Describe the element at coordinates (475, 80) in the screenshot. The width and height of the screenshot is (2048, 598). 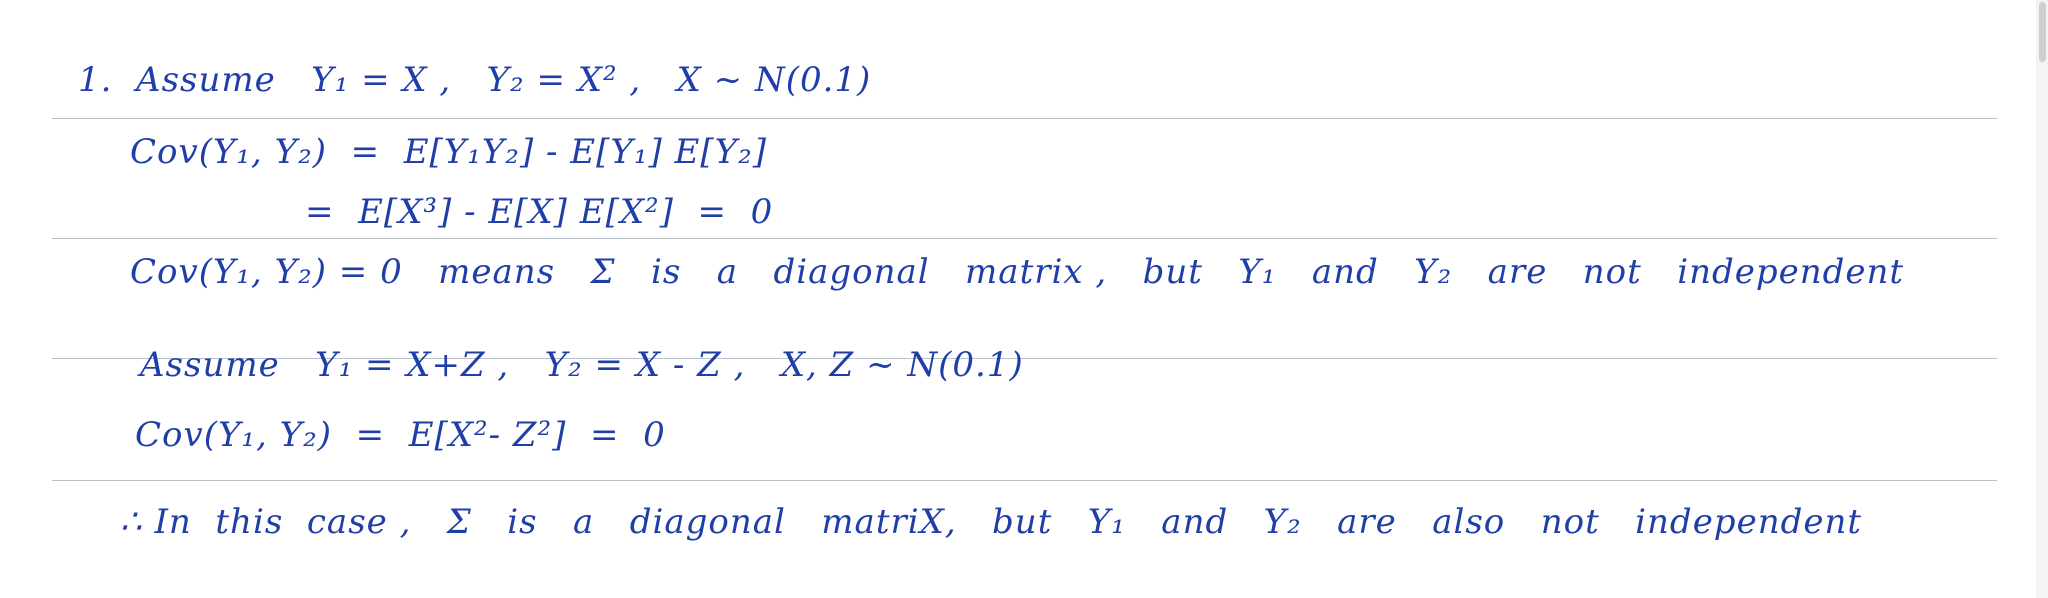
I see `line-1-assumption: 1. Assume Y₁ = X , Y₂ = X² , X ~ N(0.1)` at that location.